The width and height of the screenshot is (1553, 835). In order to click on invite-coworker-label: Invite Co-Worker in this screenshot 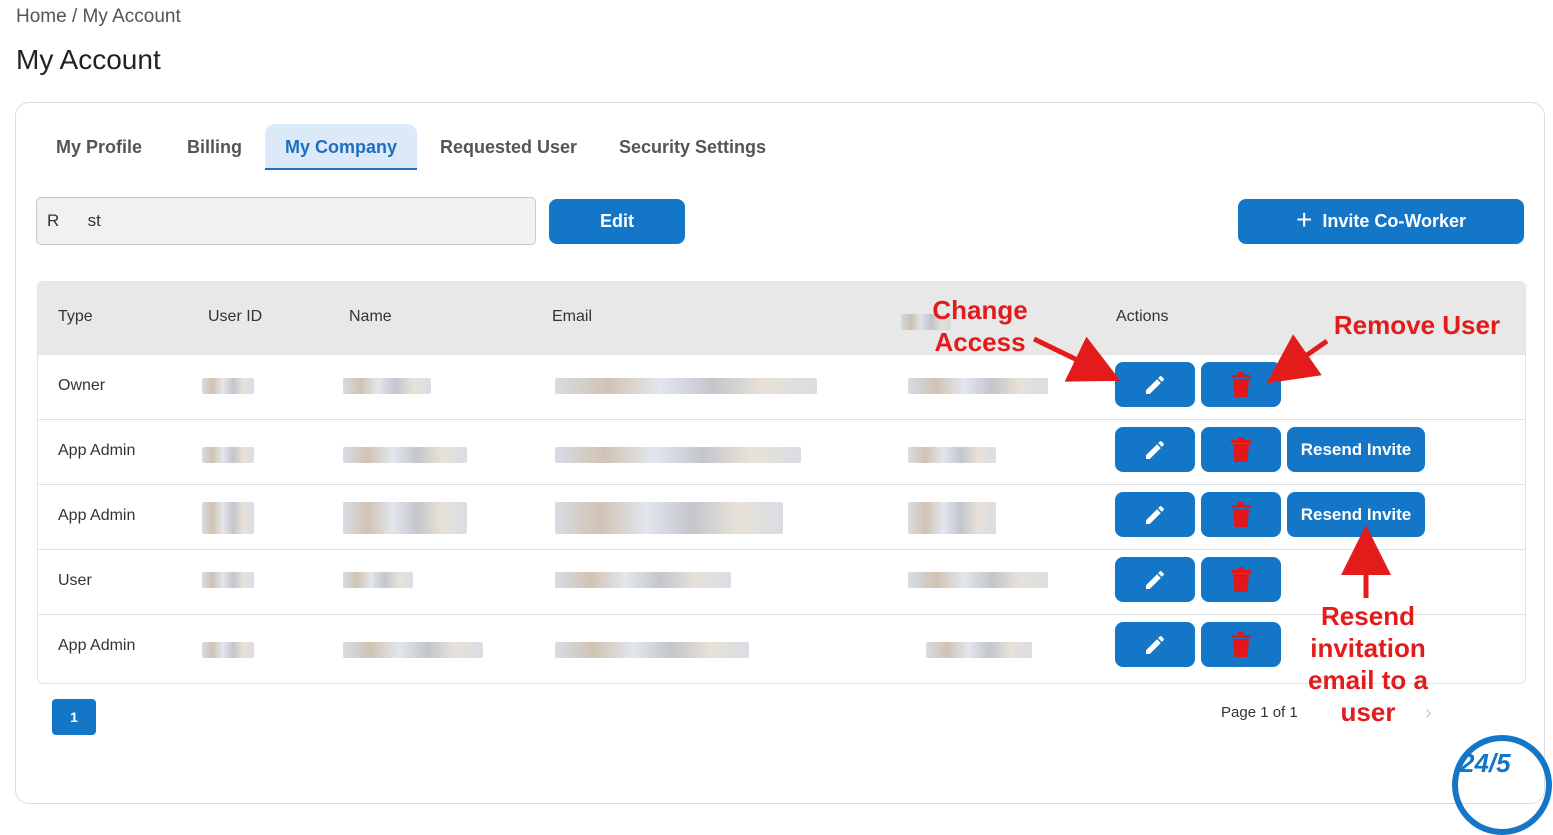, I will do `click(1394, 221)`.